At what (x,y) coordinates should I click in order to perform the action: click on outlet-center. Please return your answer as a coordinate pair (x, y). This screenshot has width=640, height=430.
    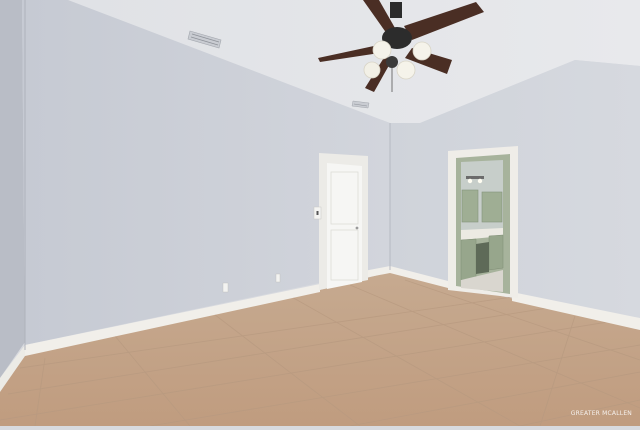
    Looking at the image, I should click on (278, 278).